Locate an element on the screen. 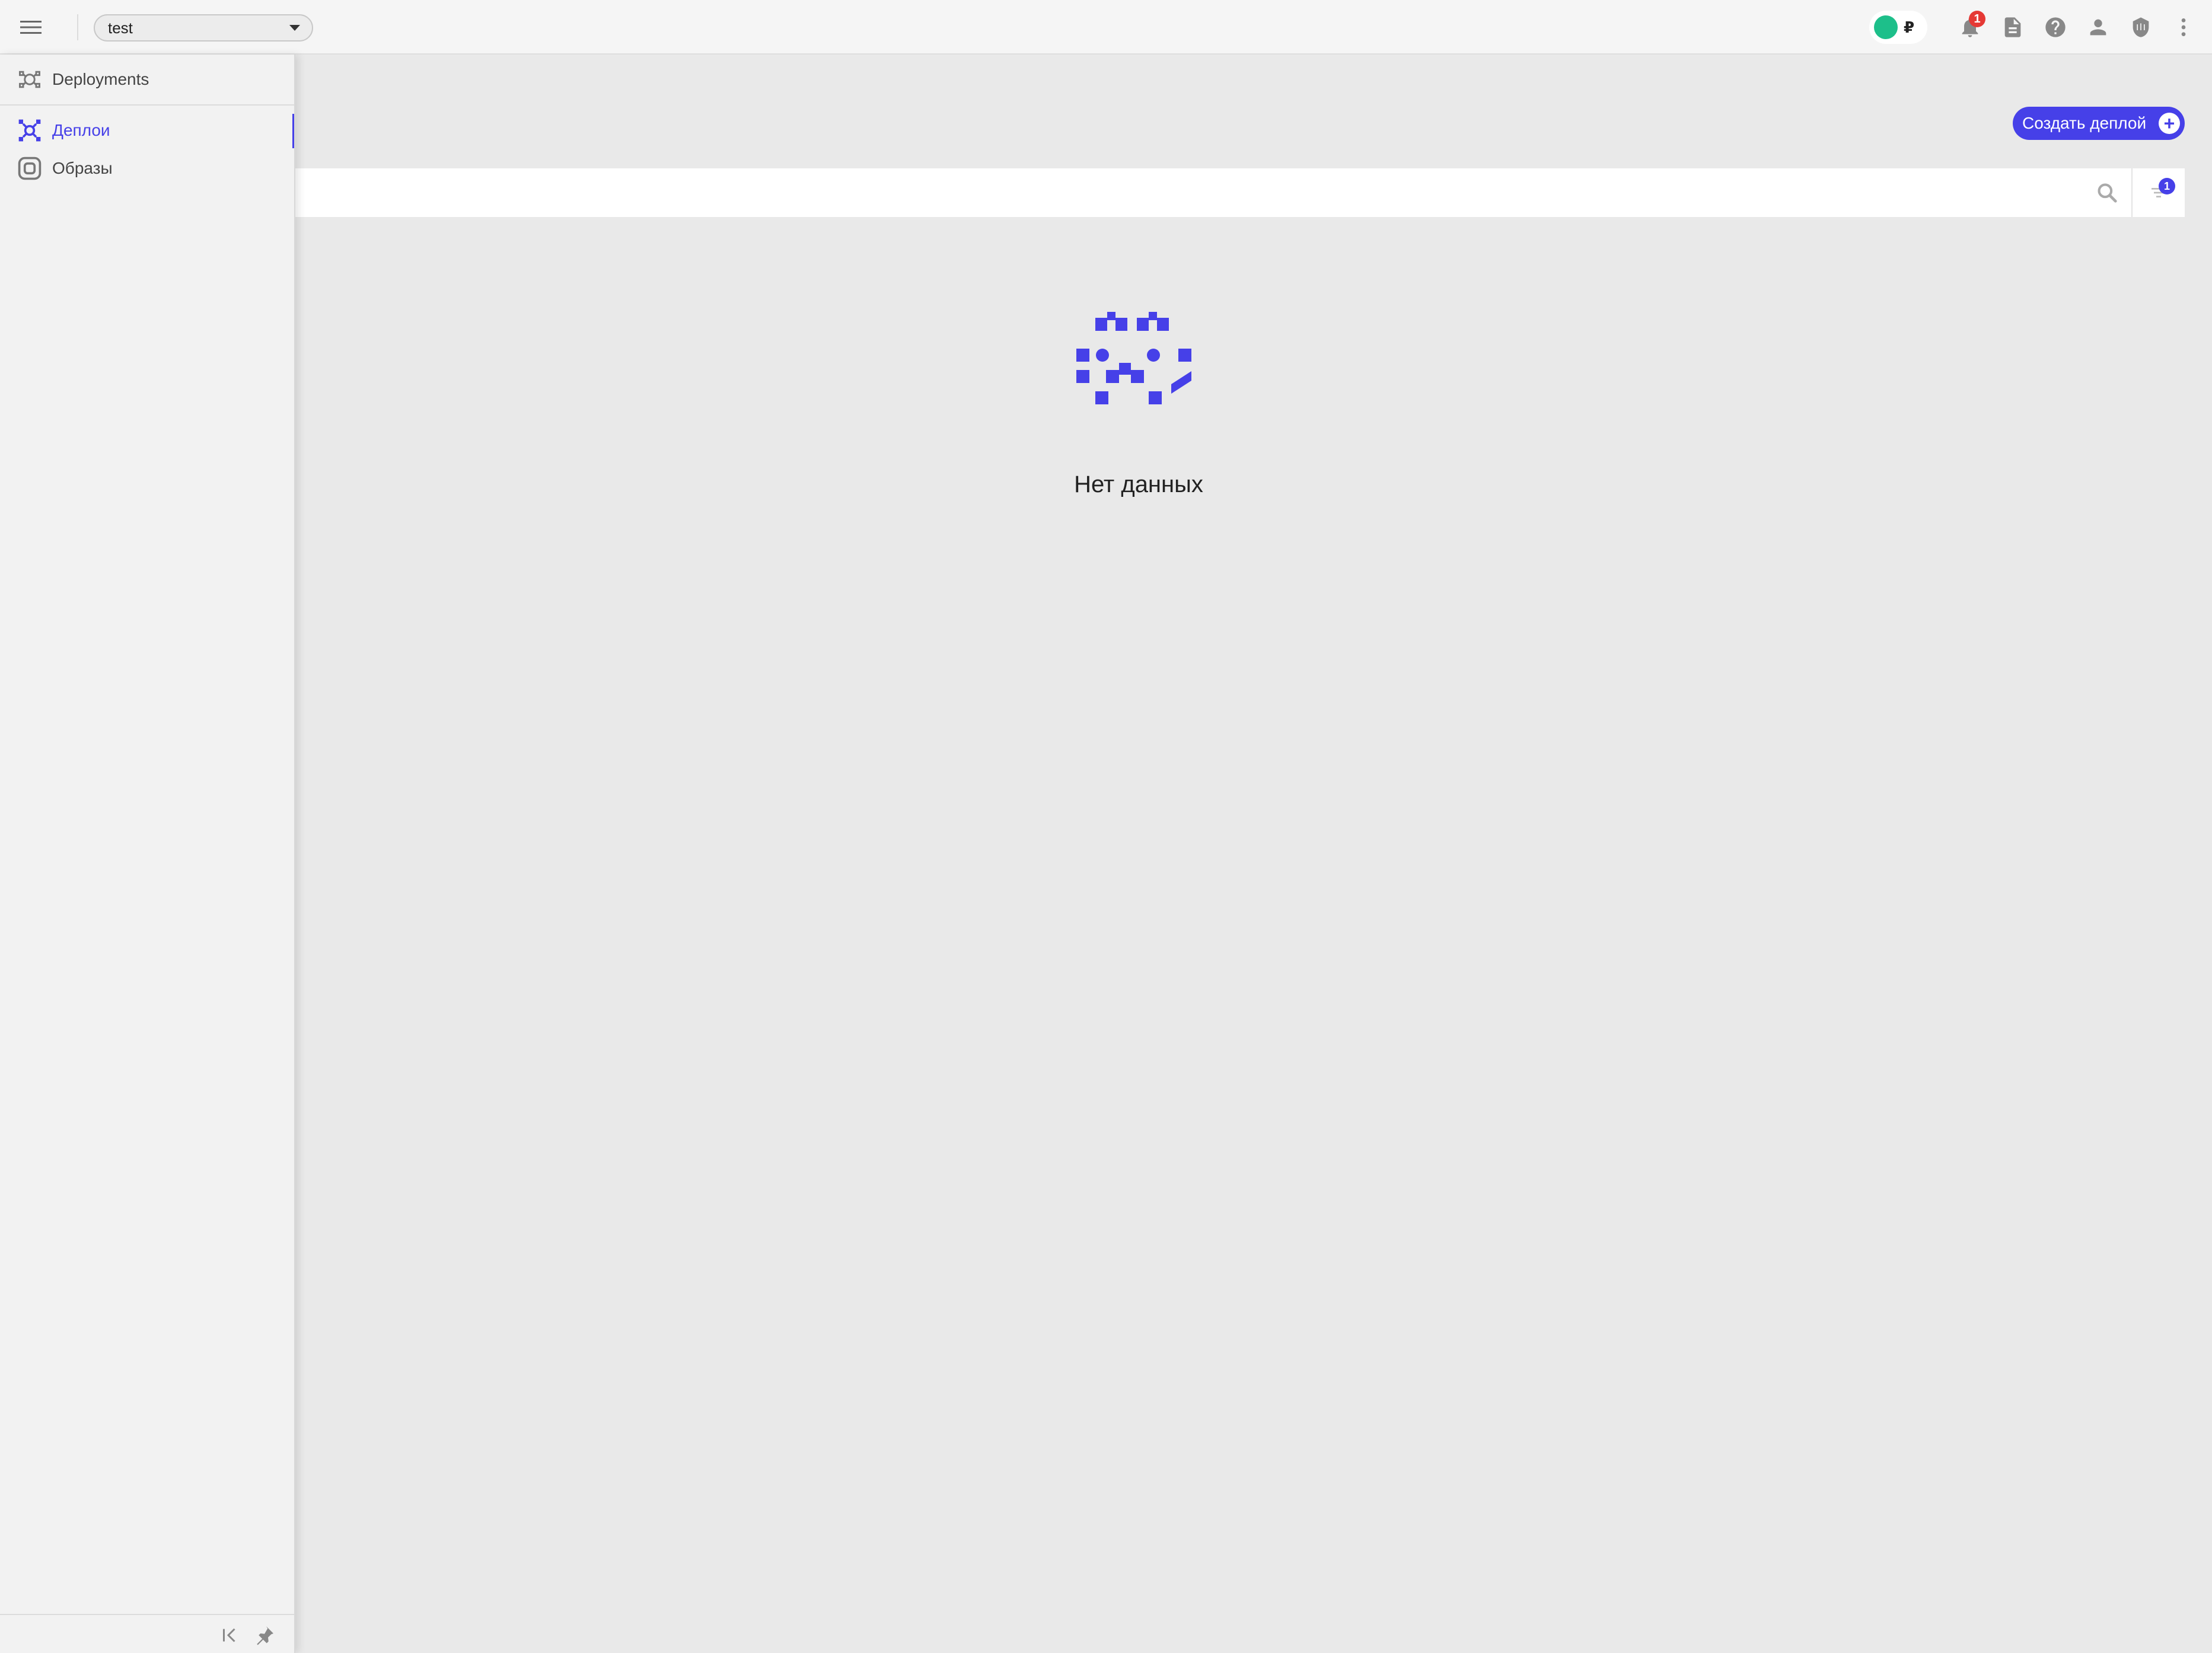  search-button is located at coordinates (2107, 192).